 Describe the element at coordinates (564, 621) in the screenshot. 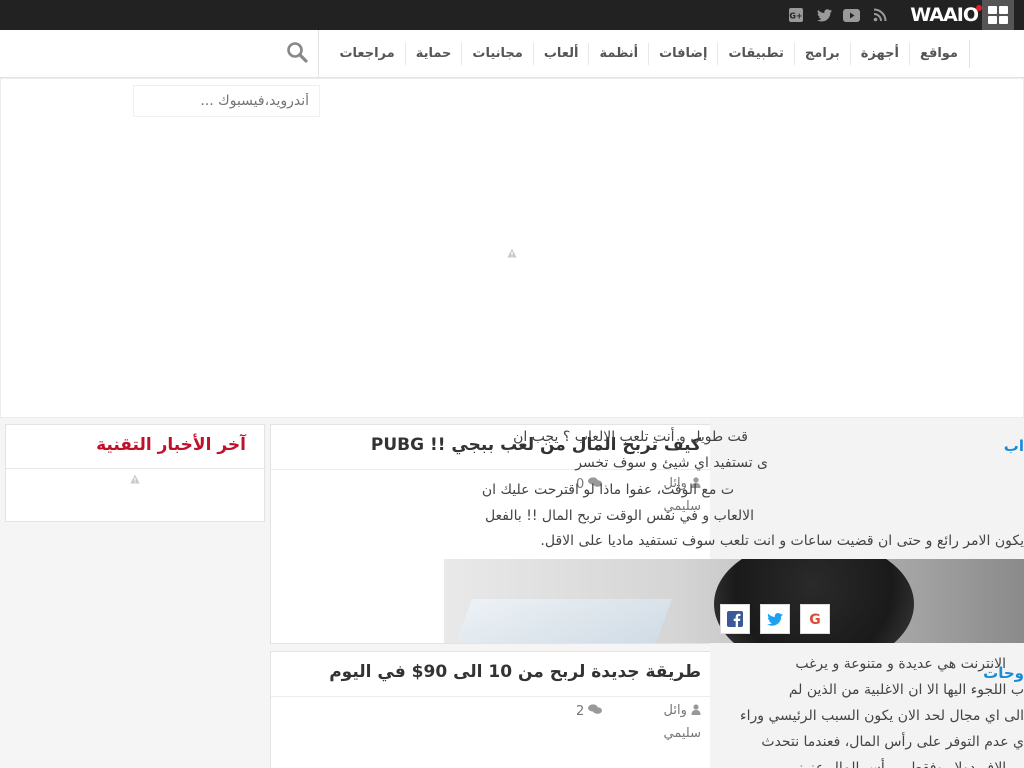

I see `image-paper` at that location.